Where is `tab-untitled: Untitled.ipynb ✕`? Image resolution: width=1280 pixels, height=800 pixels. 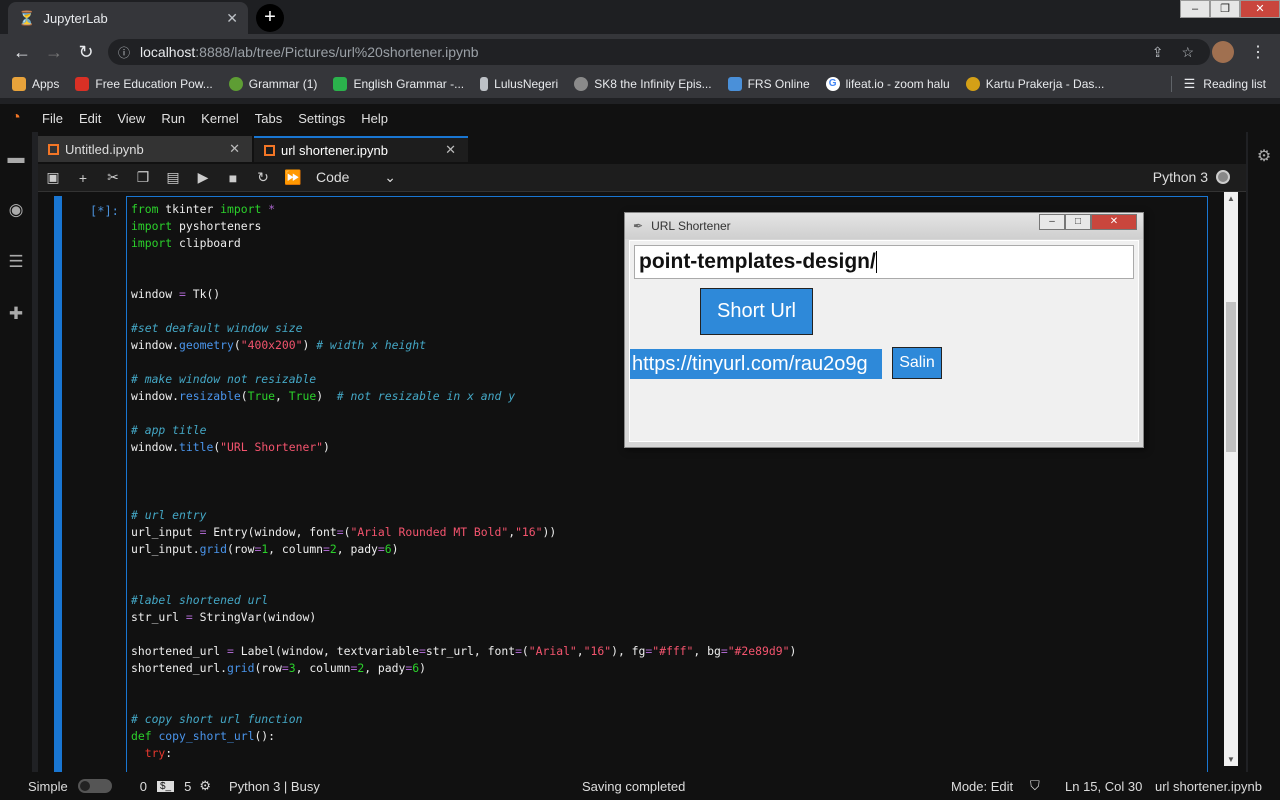
tab-untitled: Untitled.ipynb ✕ is located at coordinates (145, 149).